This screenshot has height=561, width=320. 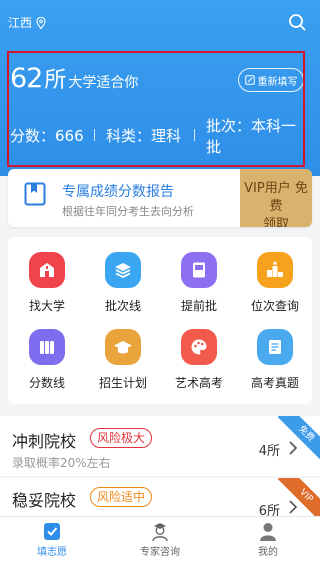 I want to click on grid-item-batch-line: 批次线, so click(x=123, y=283).